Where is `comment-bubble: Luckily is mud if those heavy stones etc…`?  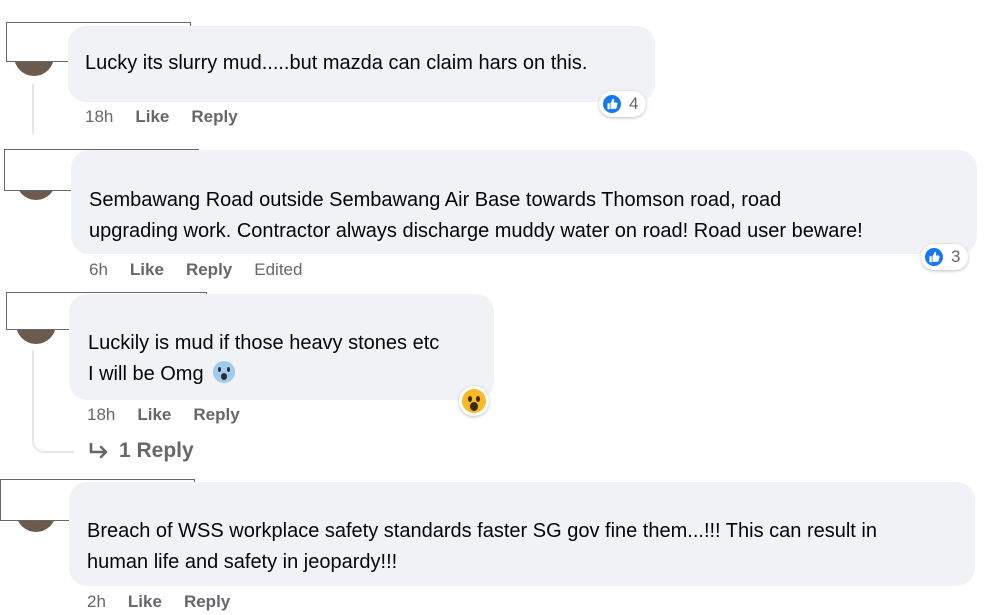
comment-bubble: Luckily is mud if those heavy stones etc… is located at coordinates (281, 347).